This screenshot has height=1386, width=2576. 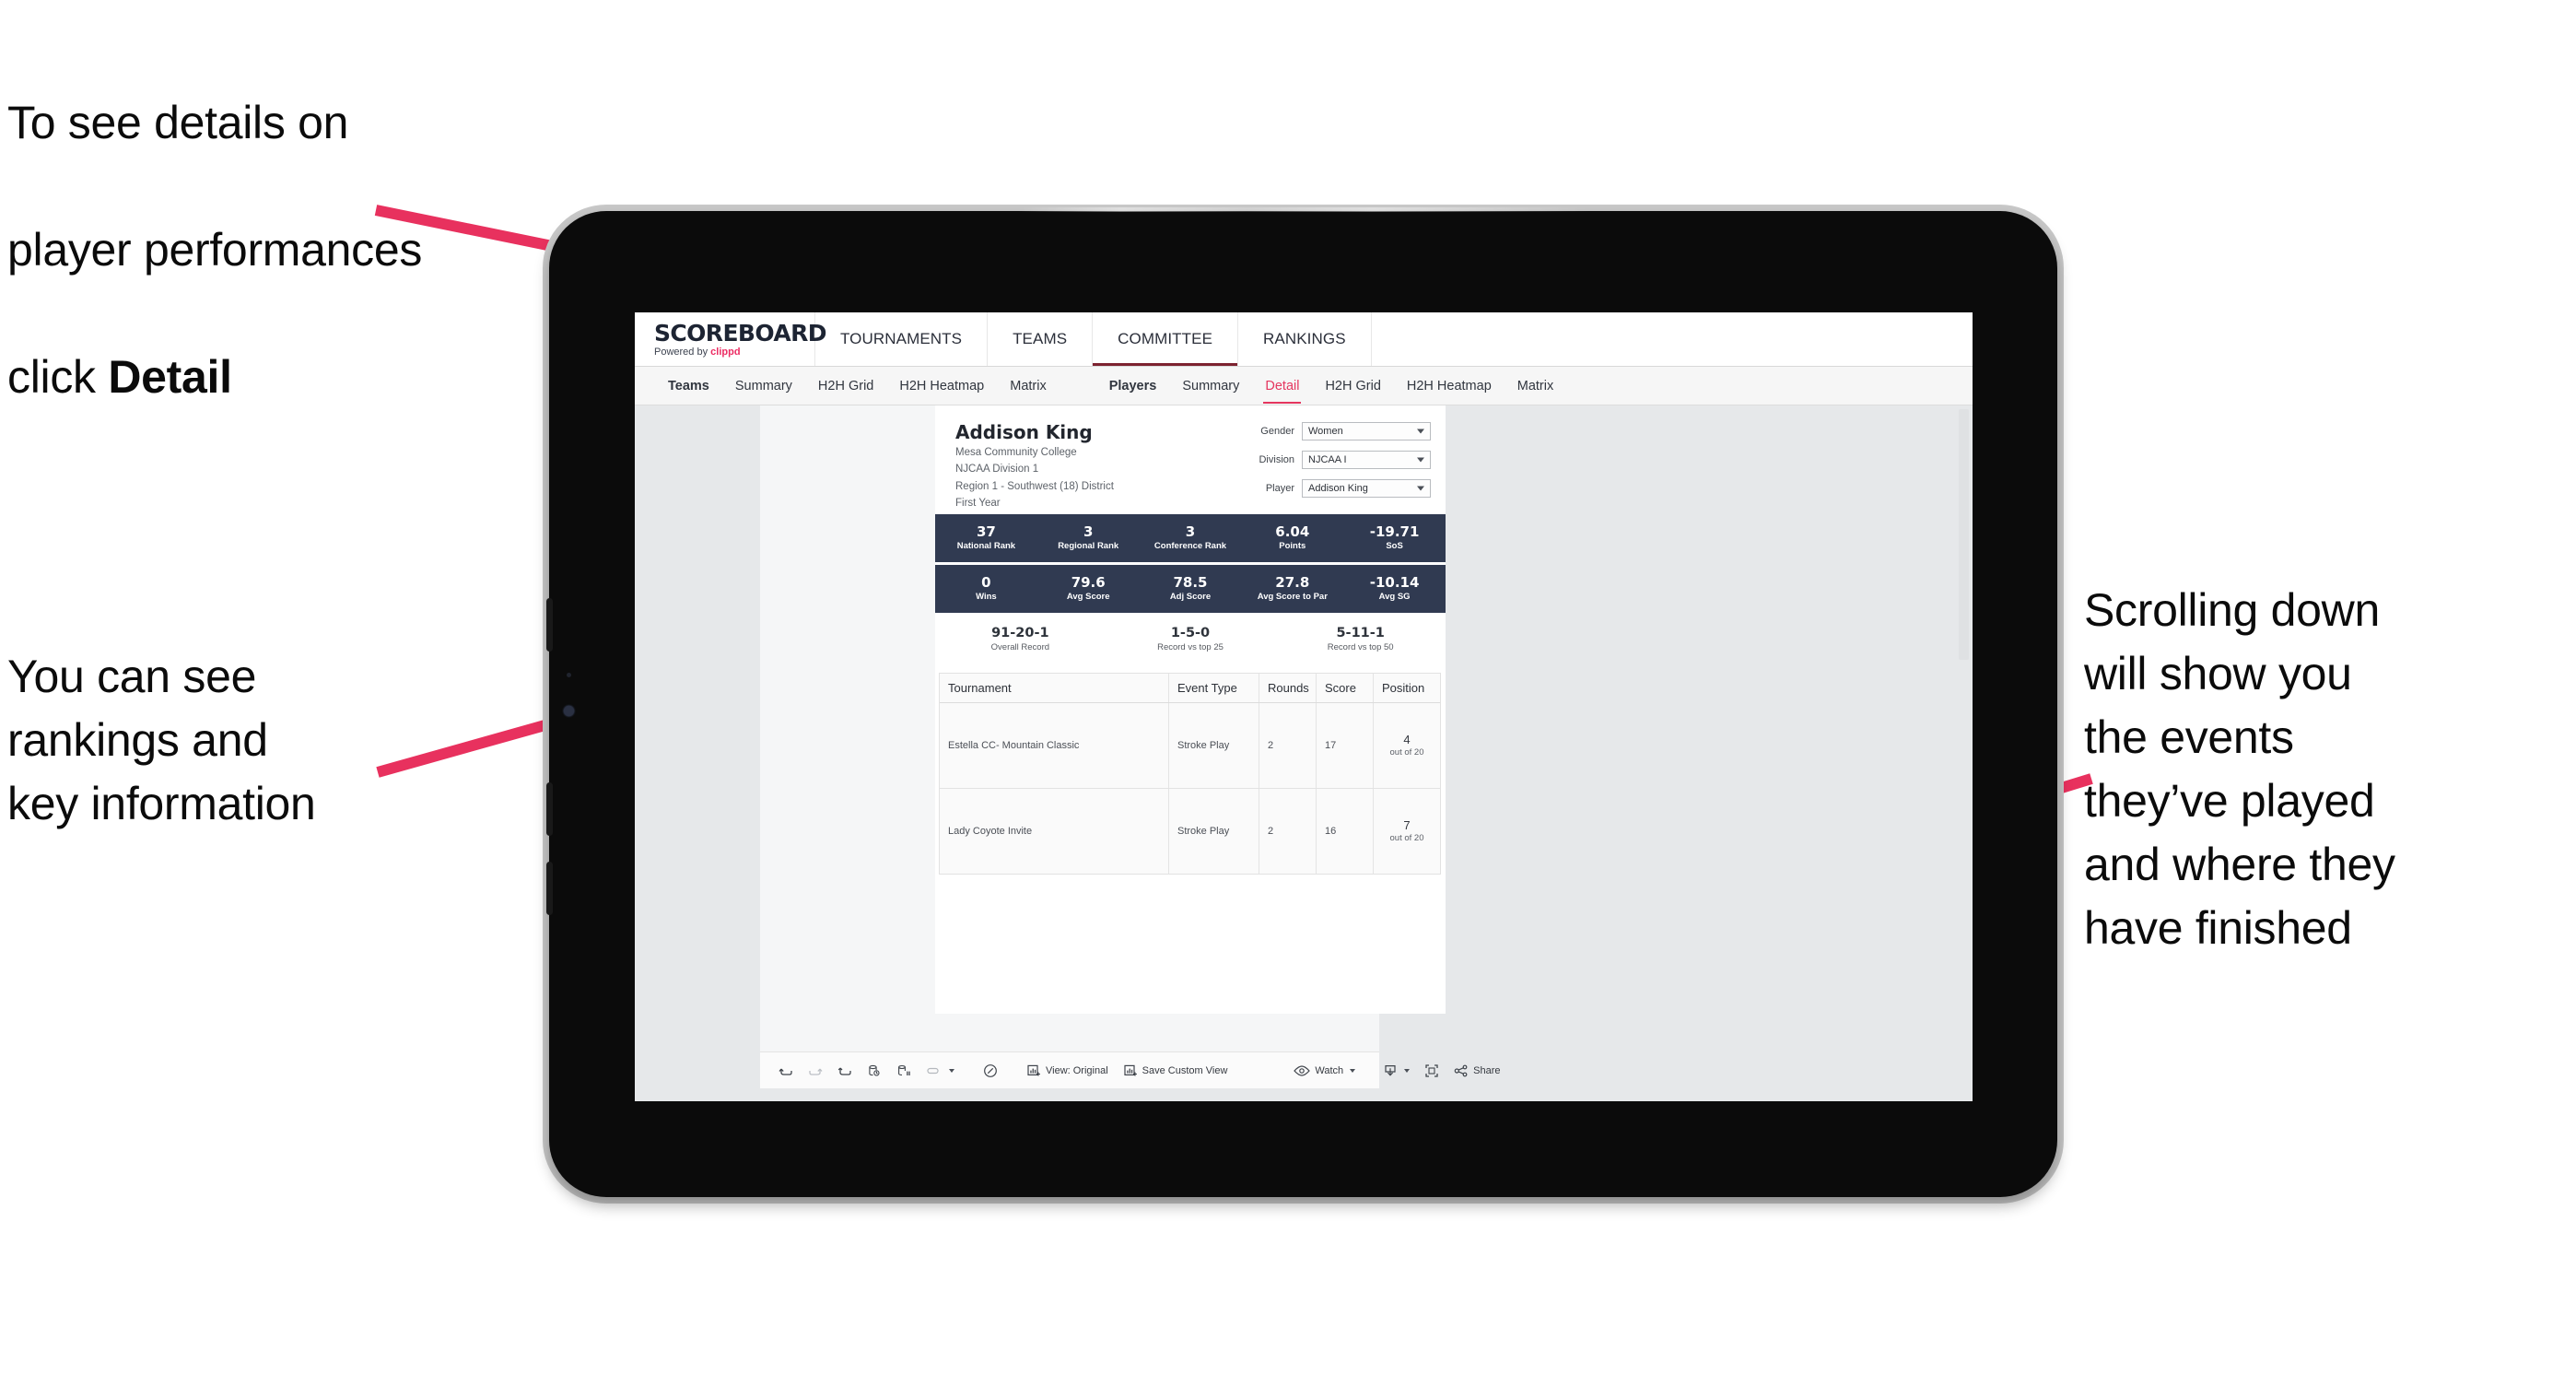 I want to click on nav-item-committee: COMMITTEE, so click(x=1166, y=339).